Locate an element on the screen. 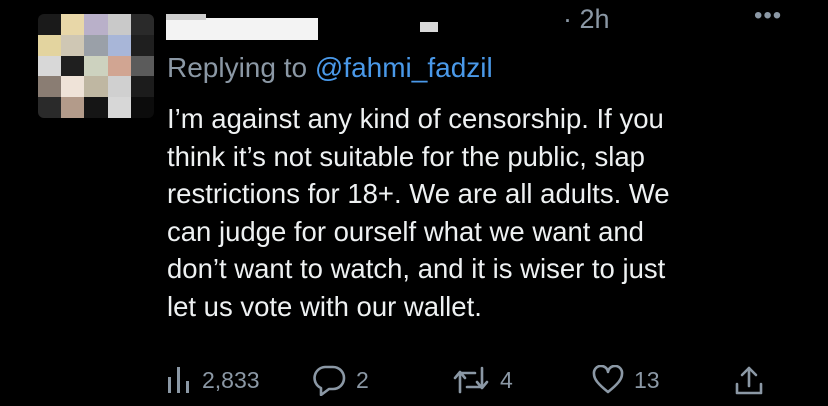 This screenshot has width=828, height=406. more-icon: ••• is located at coordinates (768, 15).